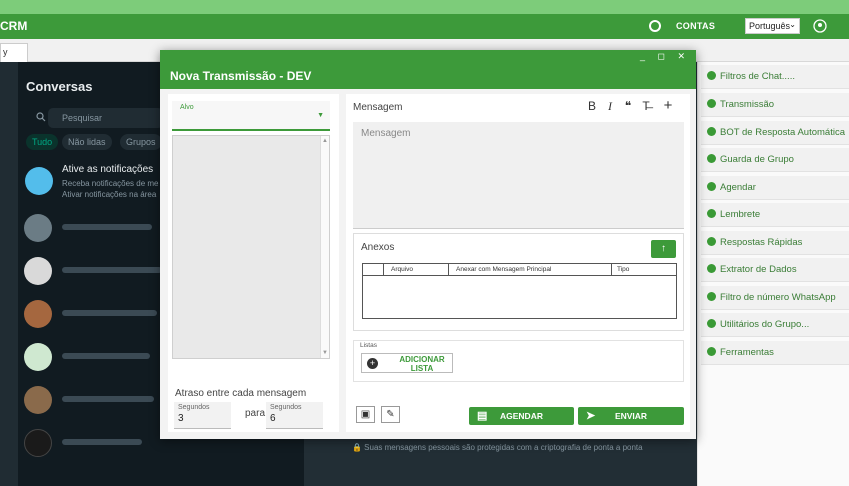 The image size is (849, 486). Describe the element at coordinates (428, 56) in the screenshot. I see `modal-window-bar: _ ◻ ✕` at that location.